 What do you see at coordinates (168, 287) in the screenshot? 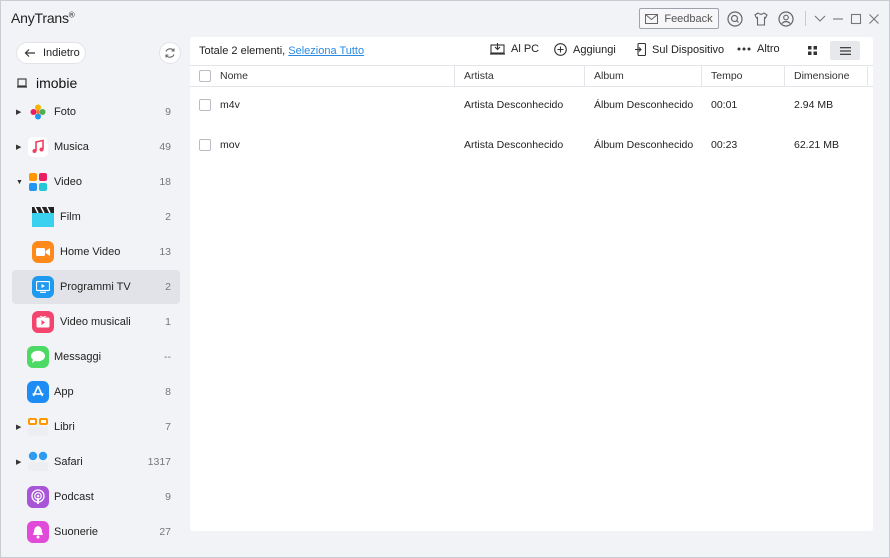
I see `sidebar-item-count: 2` at bounding box center [168, 287].